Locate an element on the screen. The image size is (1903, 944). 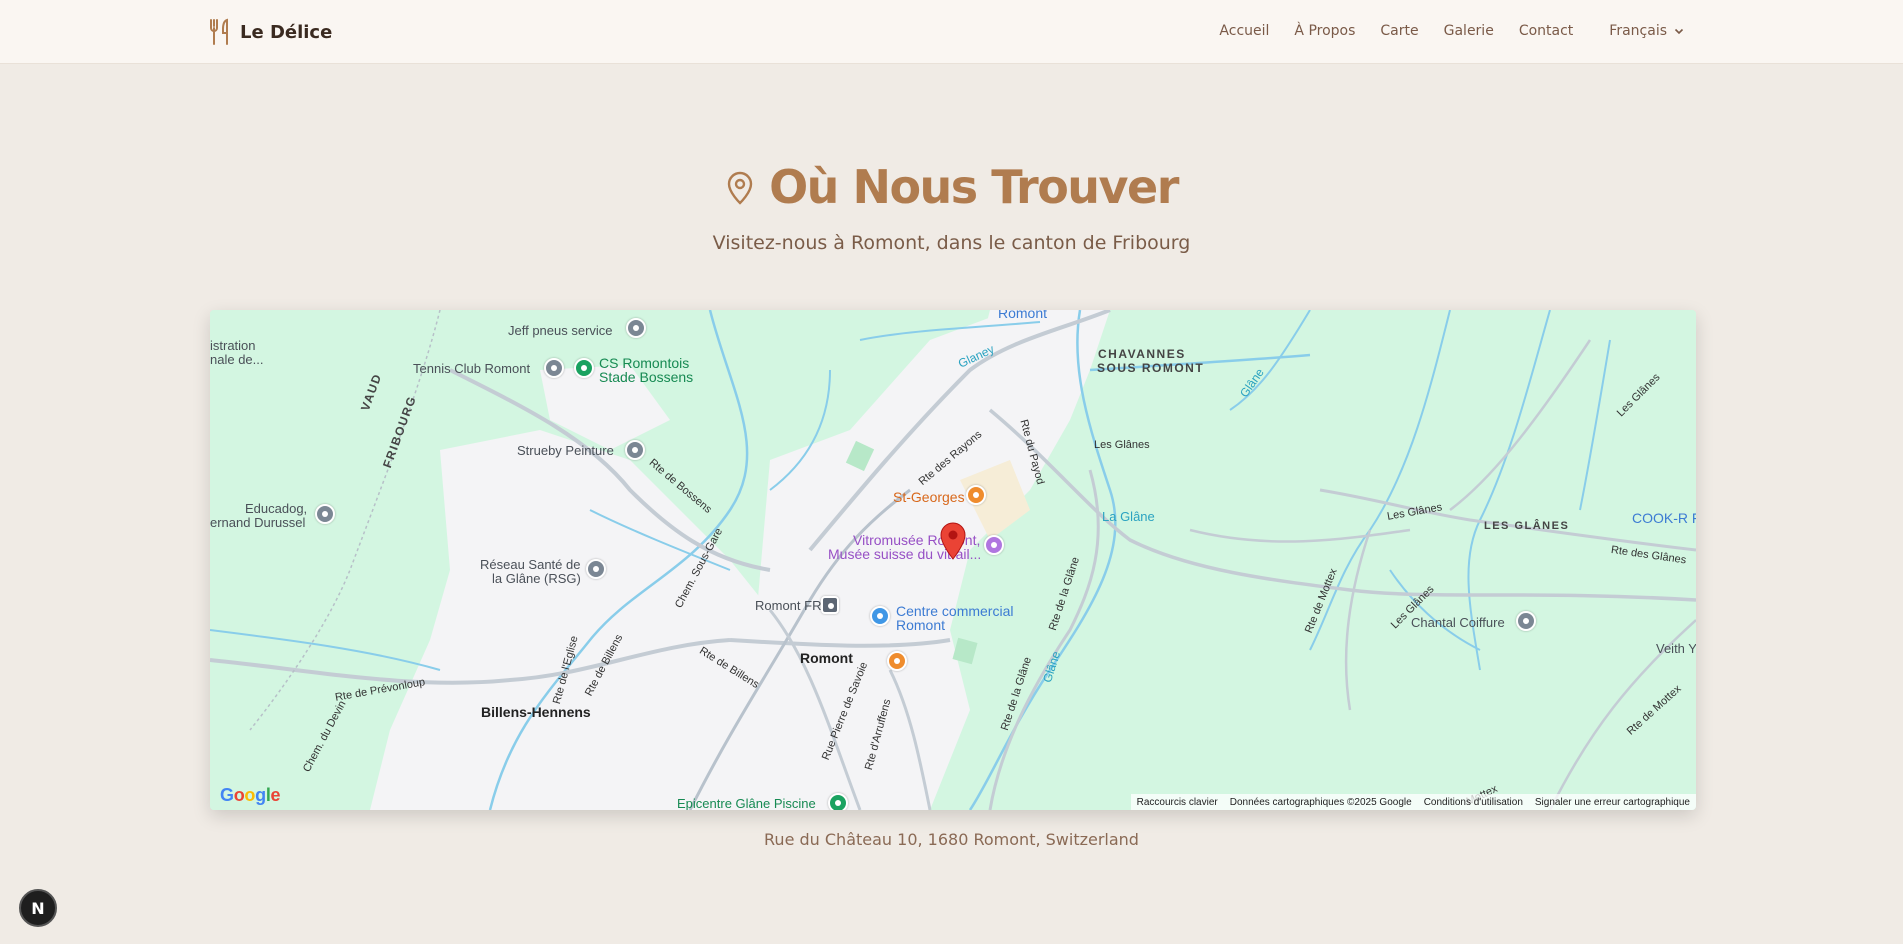
map-label-romont-top: Romont is located at coordinates (1023, 315).